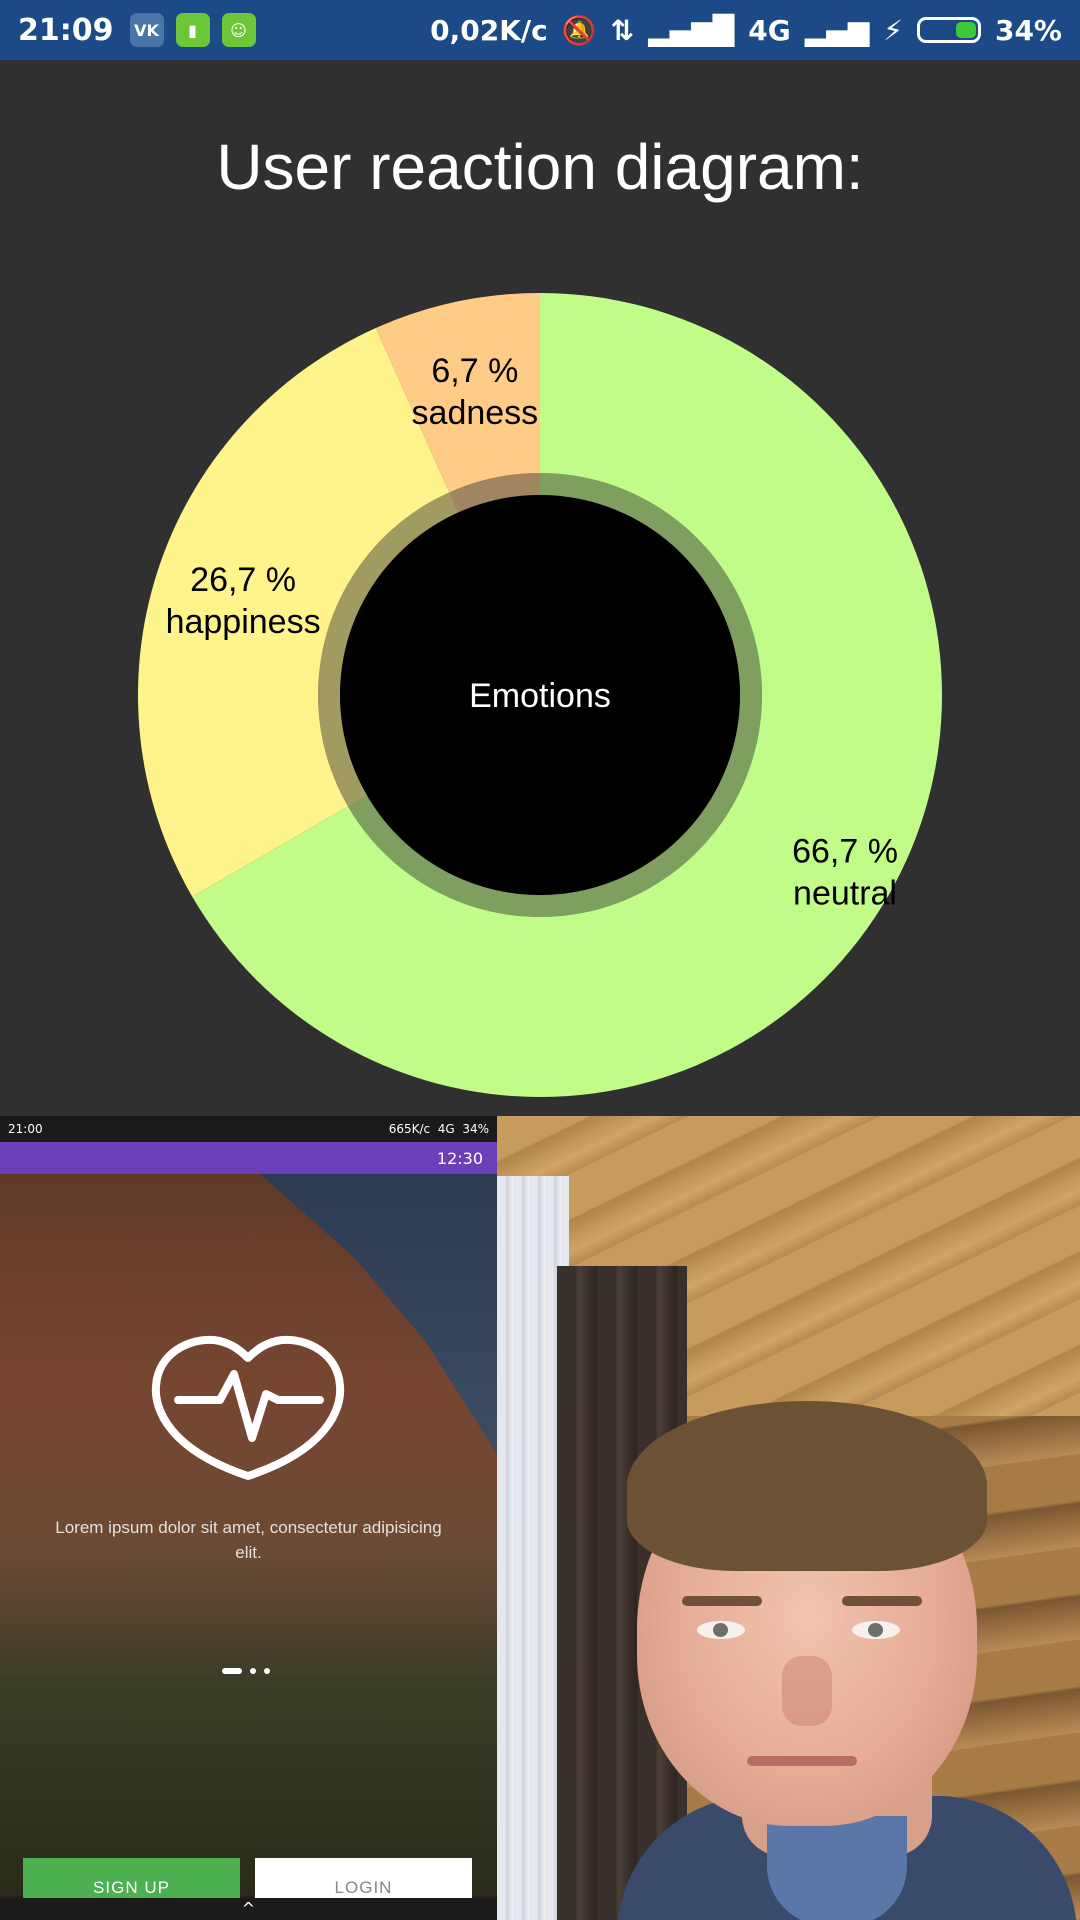 This screenshot has height=1920, width=1080. I want to click on android-icon: ☺, so click(238, 30).